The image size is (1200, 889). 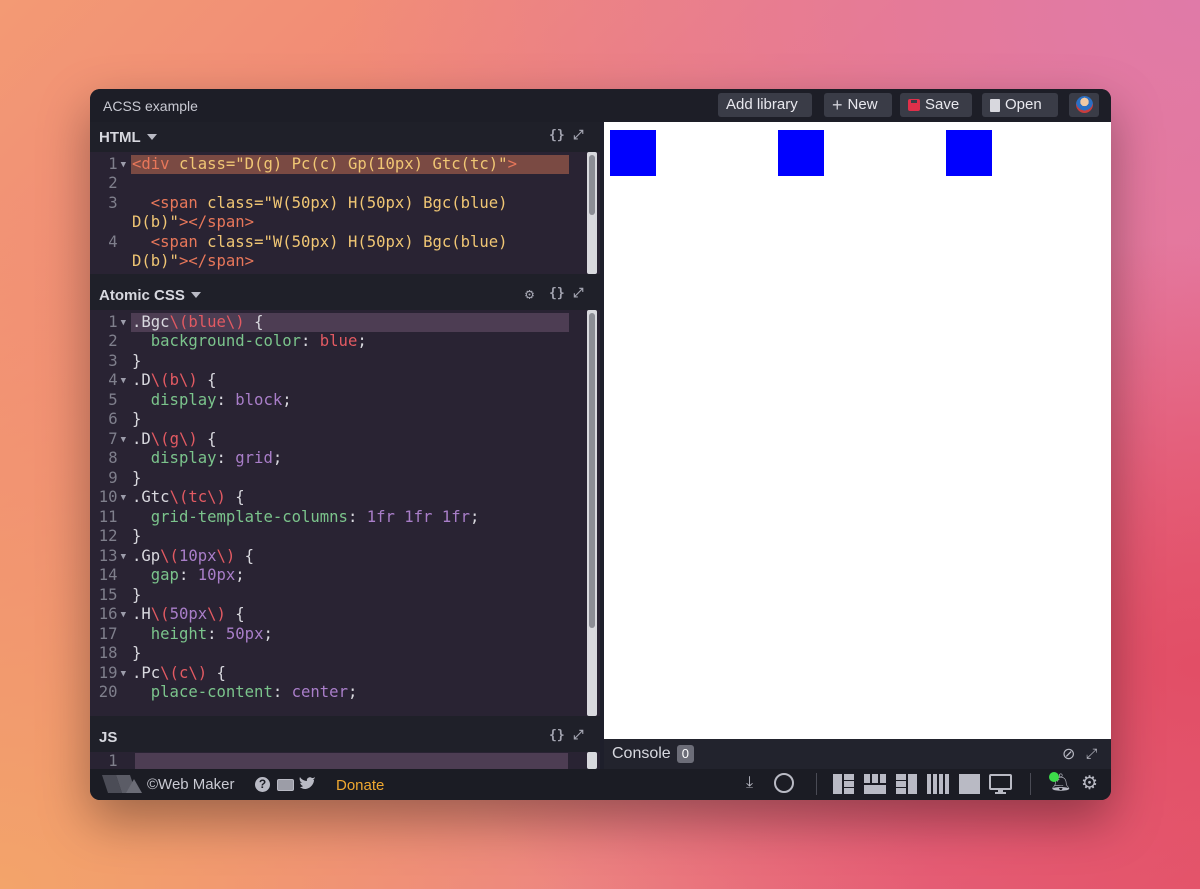 I want to click on twitter-icon, so click(x=308, y=784).